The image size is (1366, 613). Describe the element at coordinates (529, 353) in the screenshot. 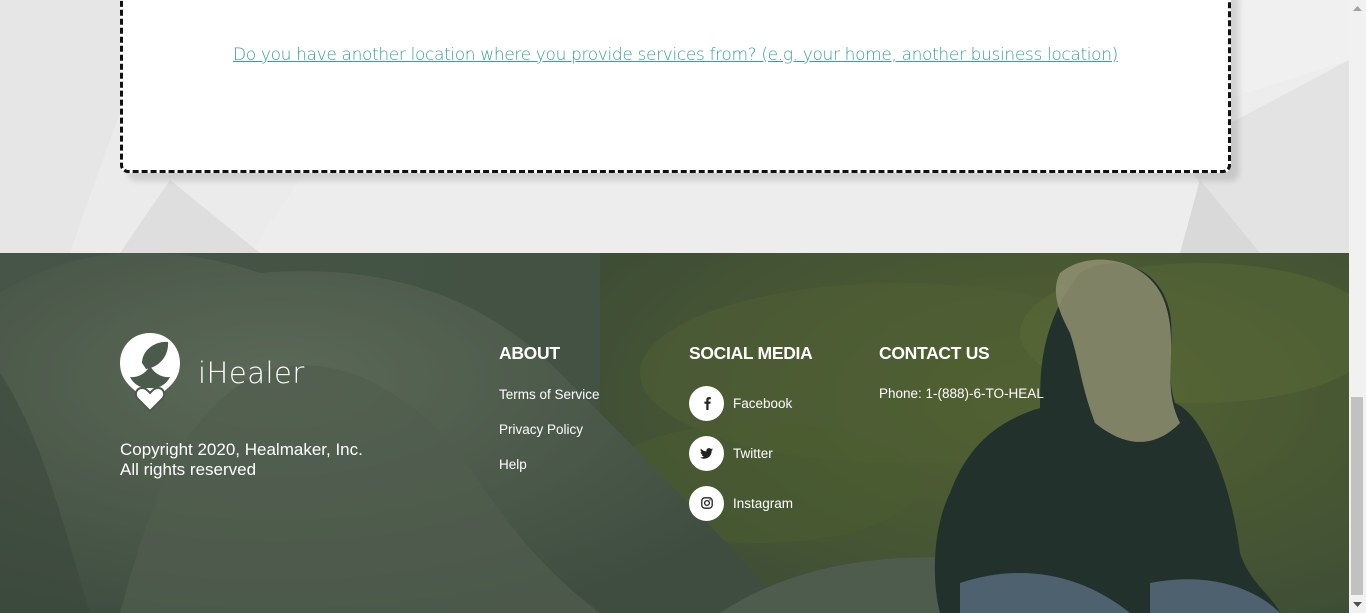

I see `about-heading: ABOUT` at that location.